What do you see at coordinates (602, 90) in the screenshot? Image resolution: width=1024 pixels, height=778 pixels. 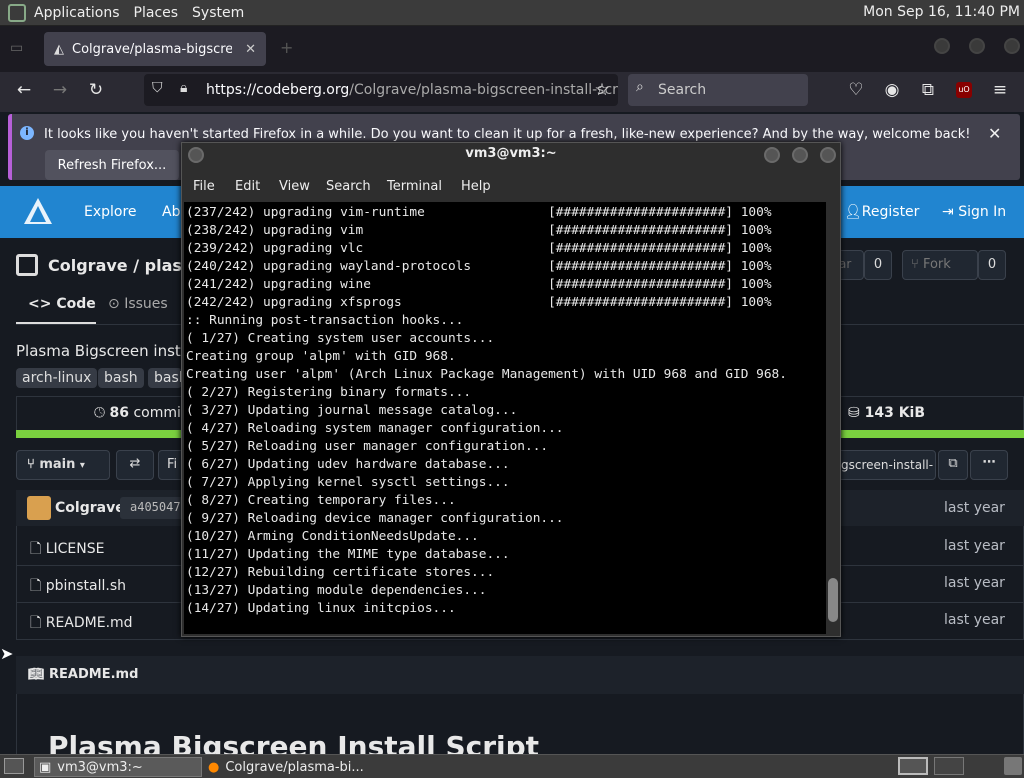 I see `bookmark-star-icon: ☆` at bounding box center [602, 90].